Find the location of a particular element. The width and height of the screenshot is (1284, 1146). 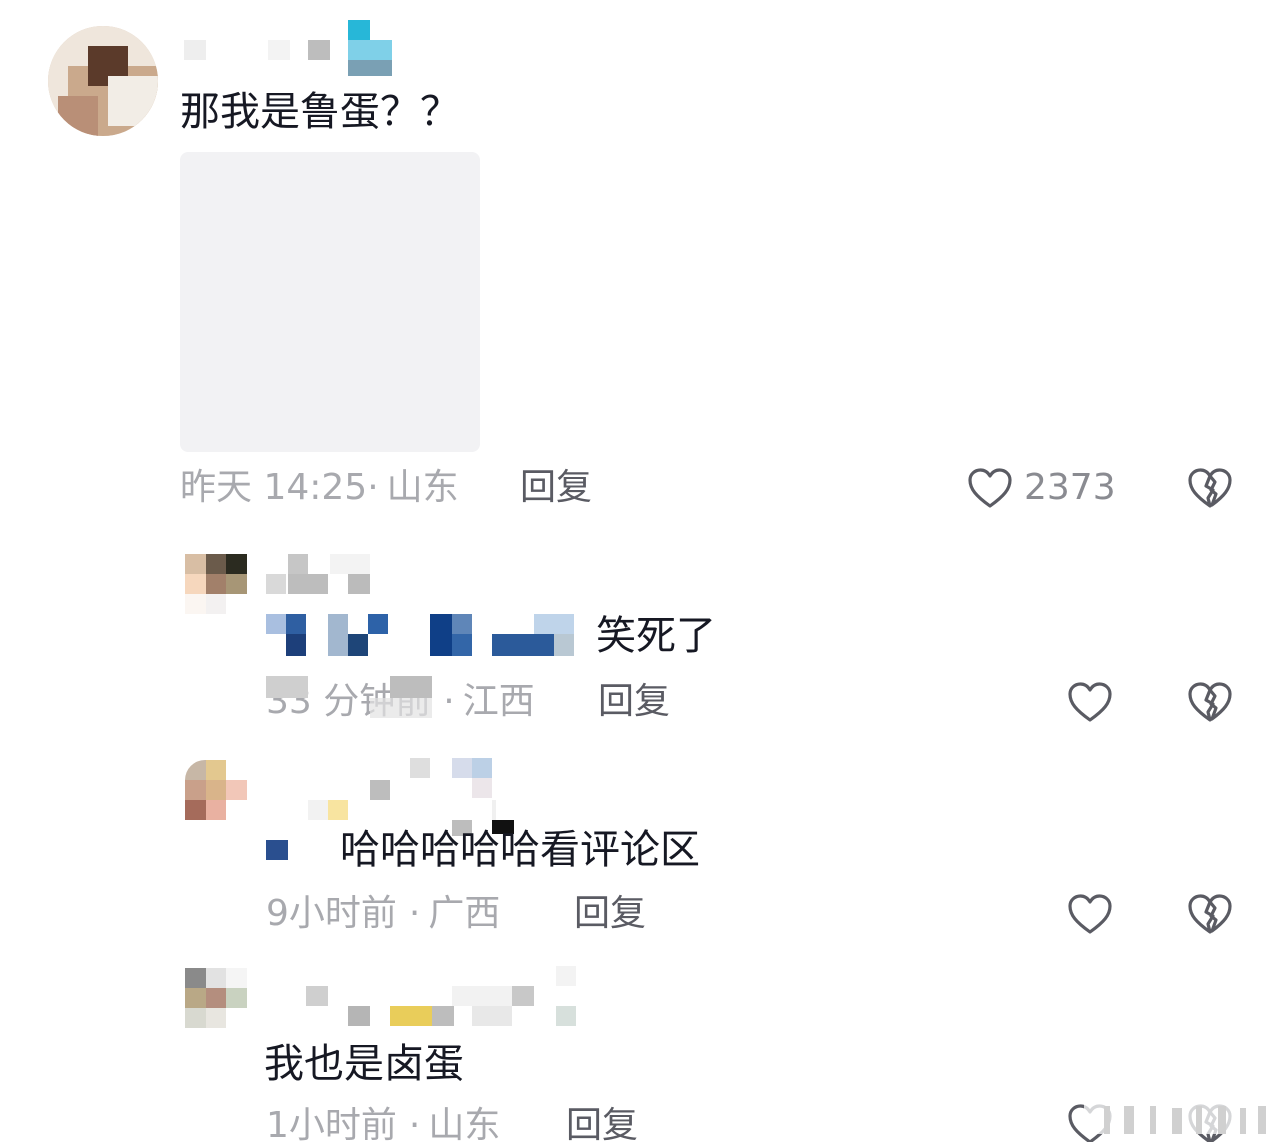

comment-time: 9小时前 is located at coordinates (331, 913).